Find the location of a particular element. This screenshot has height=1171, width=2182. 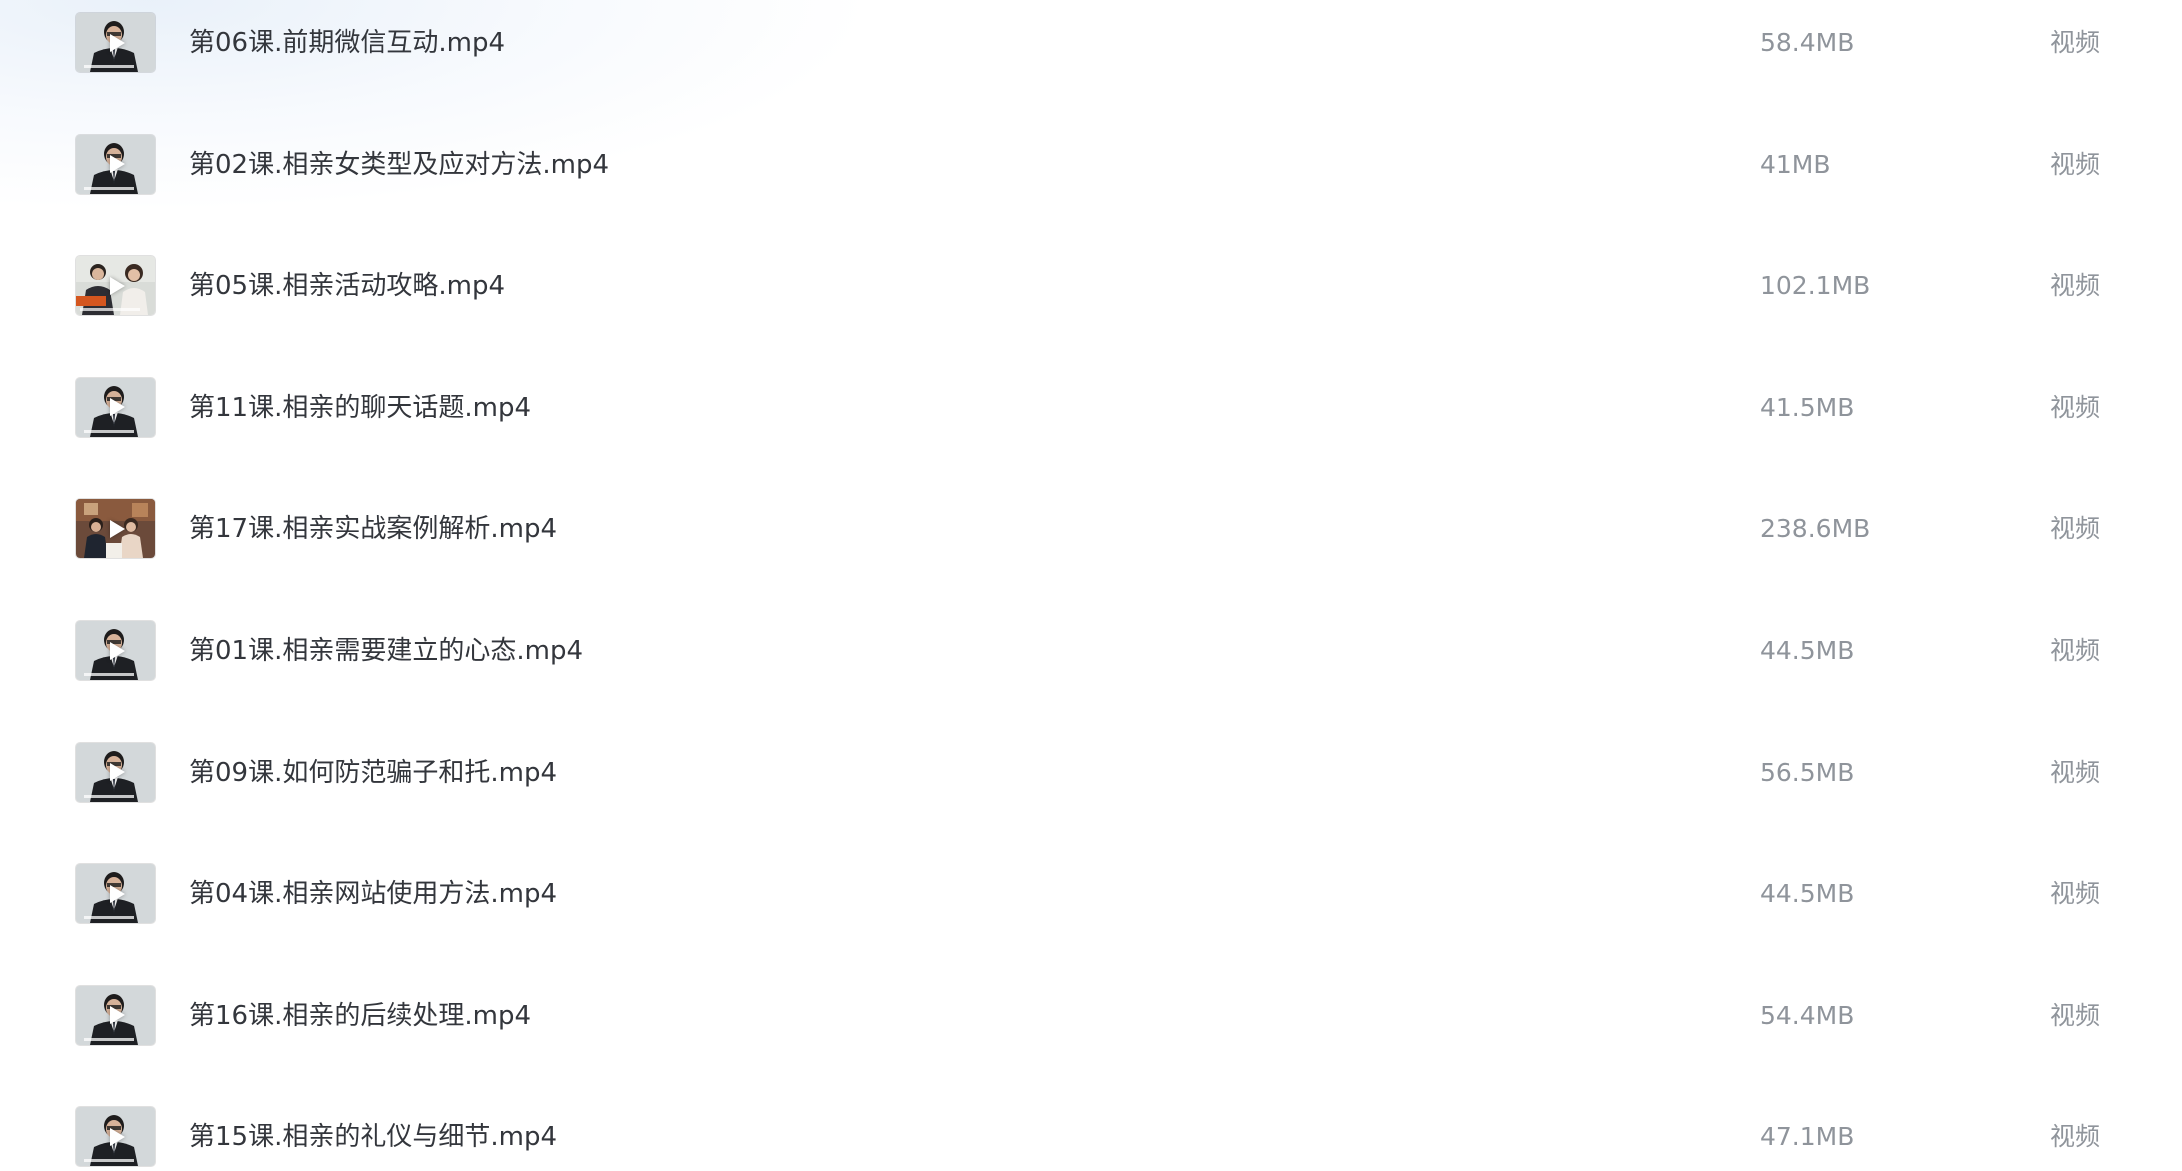

file-row: 第16课.相亲的后续处理.mp4 54.4MB 视频 is located at coordinates (1091, 1032).